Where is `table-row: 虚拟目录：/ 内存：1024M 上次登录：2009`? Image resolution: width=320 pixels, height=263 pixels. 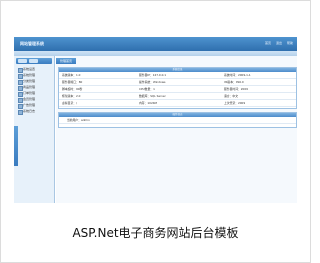
table-row: 虚拟目录：/ 内存：1024M 上次登录：2009 is located at coordinates (177, 103).